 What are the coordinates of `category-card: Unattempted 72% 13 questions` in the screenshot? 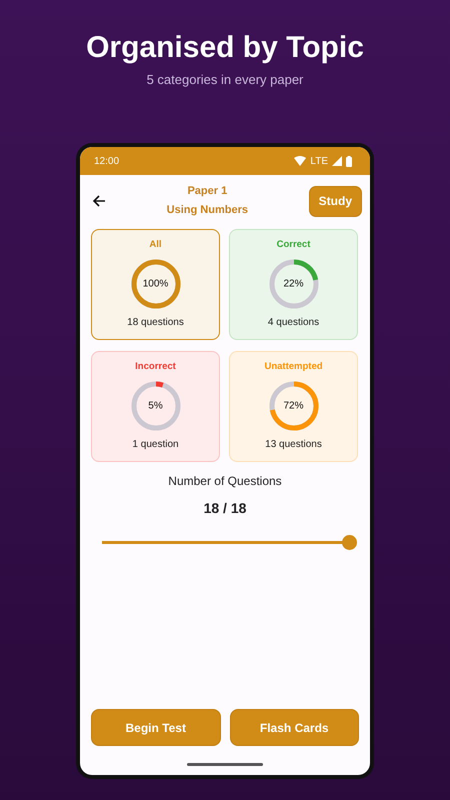 It's located at (293, 406).